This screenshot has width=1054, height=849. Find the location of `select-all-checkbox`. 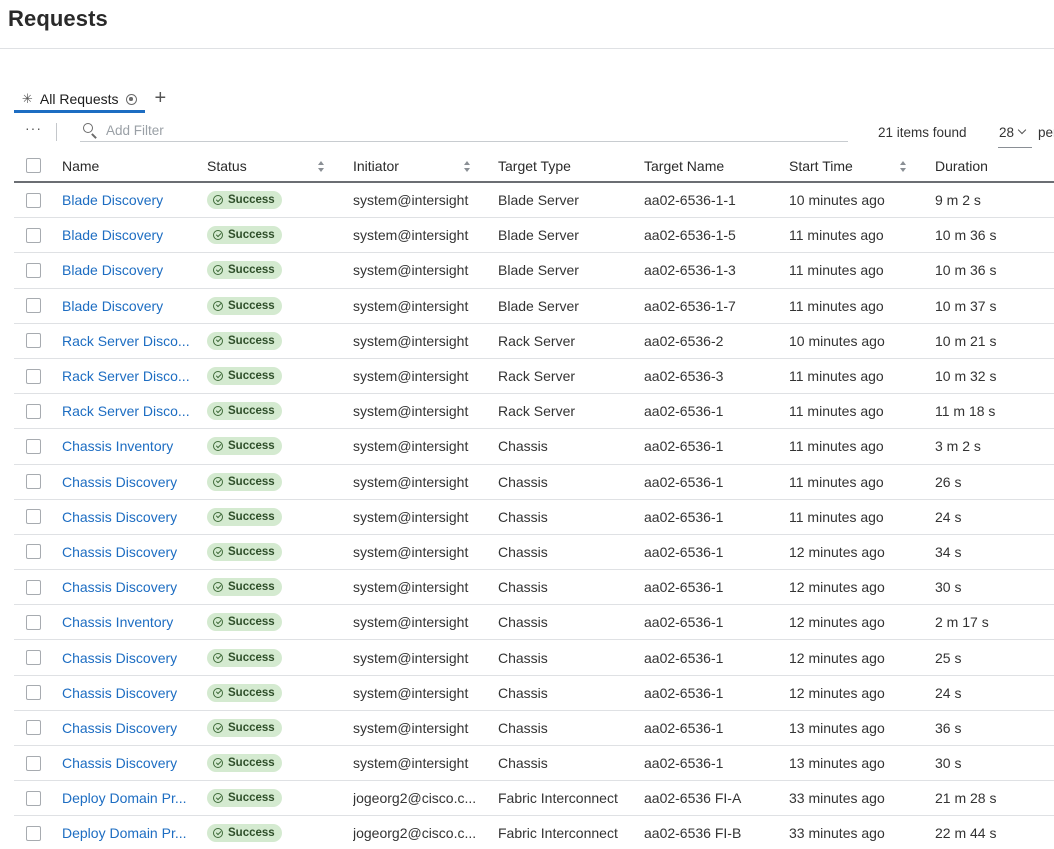

select-all-checkbox is located at coordinates (33, 165).